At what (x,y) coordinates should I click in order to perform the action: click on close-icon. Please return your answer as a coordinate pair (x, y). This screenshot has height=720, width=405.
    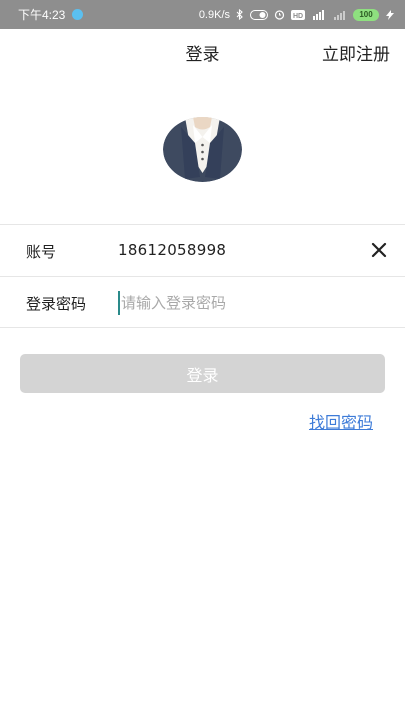
    Looking at the image, I should click on (379, 250).